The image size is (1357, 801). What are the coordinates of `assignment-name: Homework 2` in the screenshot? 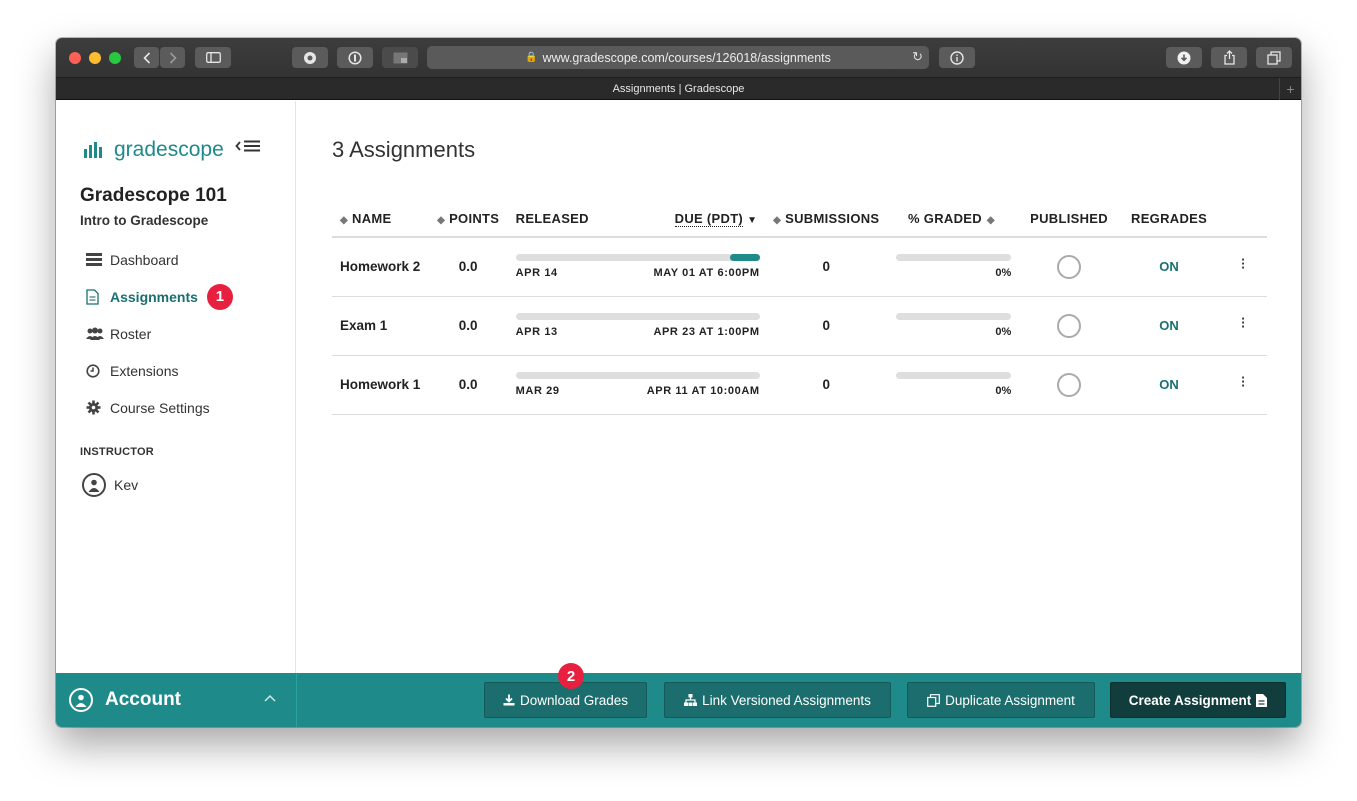 It's located at (380, 267).